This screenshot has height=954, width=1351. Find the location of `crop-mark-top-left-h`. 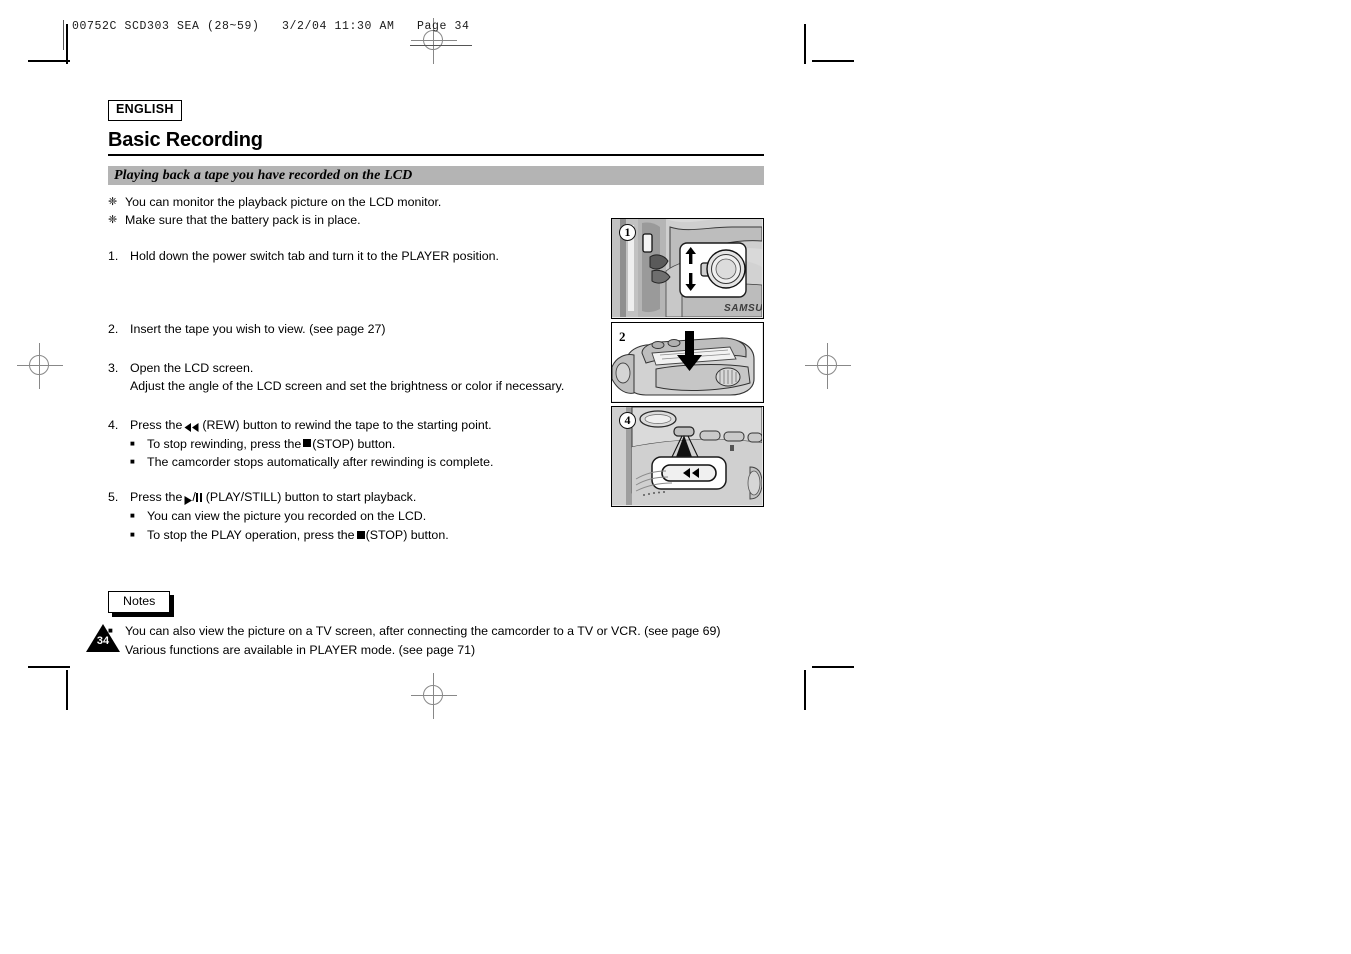

crop-mark-top-left-h is located at coordinates (49, 61).